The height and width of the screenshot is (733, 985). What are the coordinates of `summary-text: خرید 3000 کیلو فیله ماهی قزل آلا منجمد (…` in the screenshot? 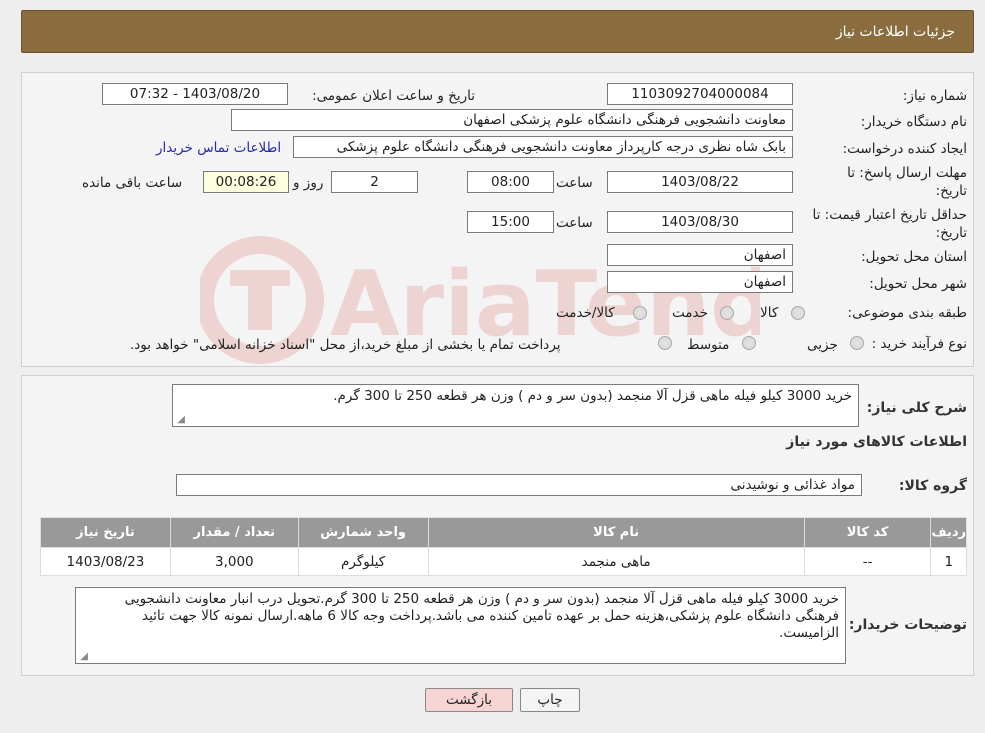 It's located at (592, 396).